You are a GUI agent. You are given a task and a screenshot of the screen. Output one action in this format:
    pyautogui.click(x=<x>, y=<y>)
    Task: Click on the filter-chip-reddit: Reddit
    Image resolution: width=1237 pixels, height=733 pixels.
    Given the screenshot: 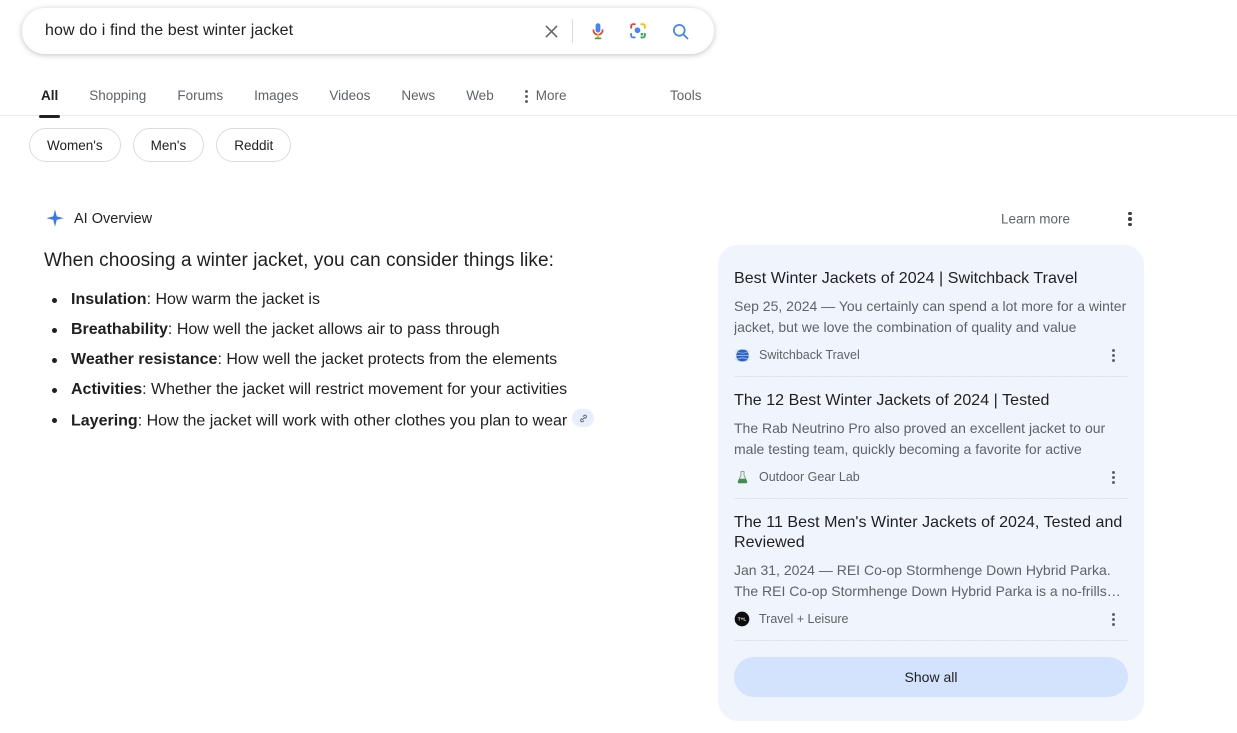 What is the action you would take?
    pyautogui.click(x=254, y=145)
    